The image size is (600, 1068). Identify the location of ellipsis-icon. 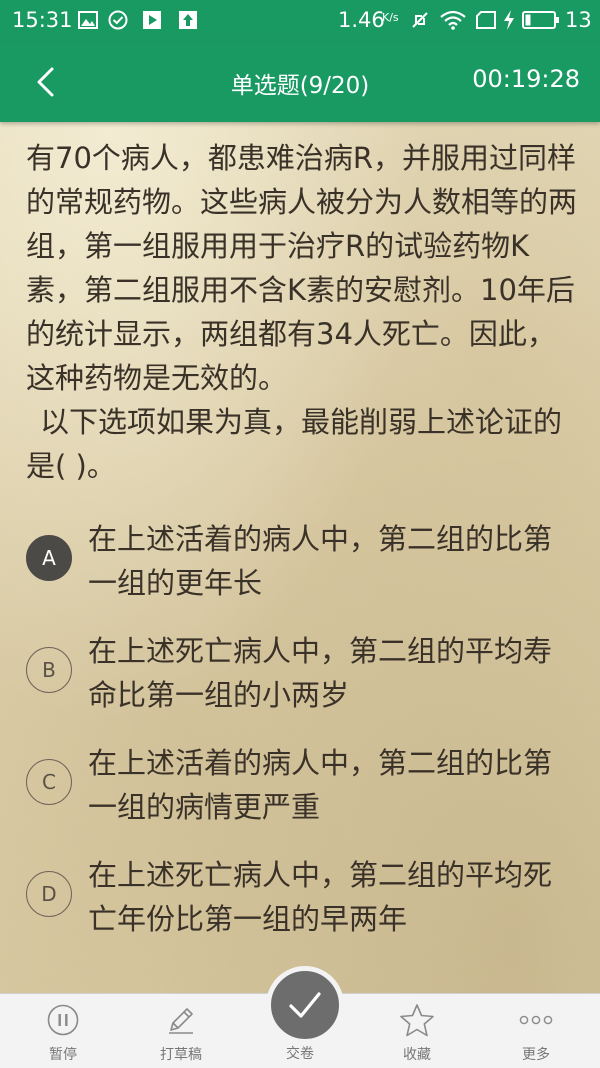
(536, 1020).